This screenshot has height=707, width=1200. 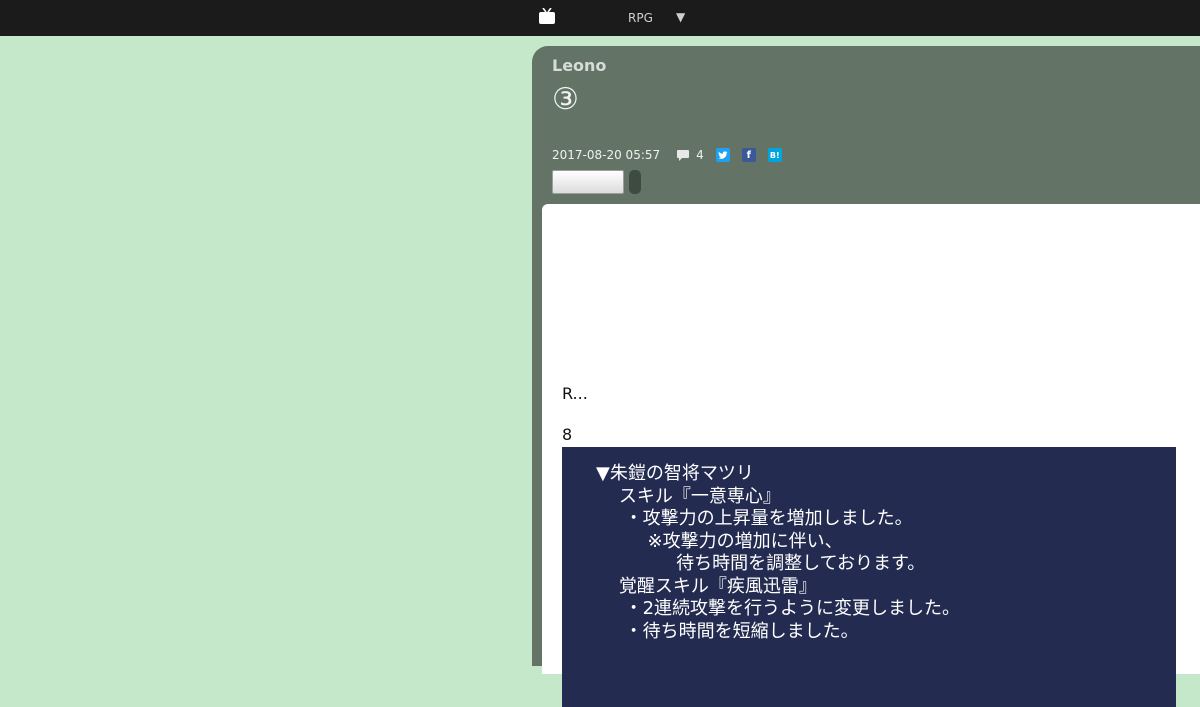 I want to click on comment-icon, so click(x=683, y=155).